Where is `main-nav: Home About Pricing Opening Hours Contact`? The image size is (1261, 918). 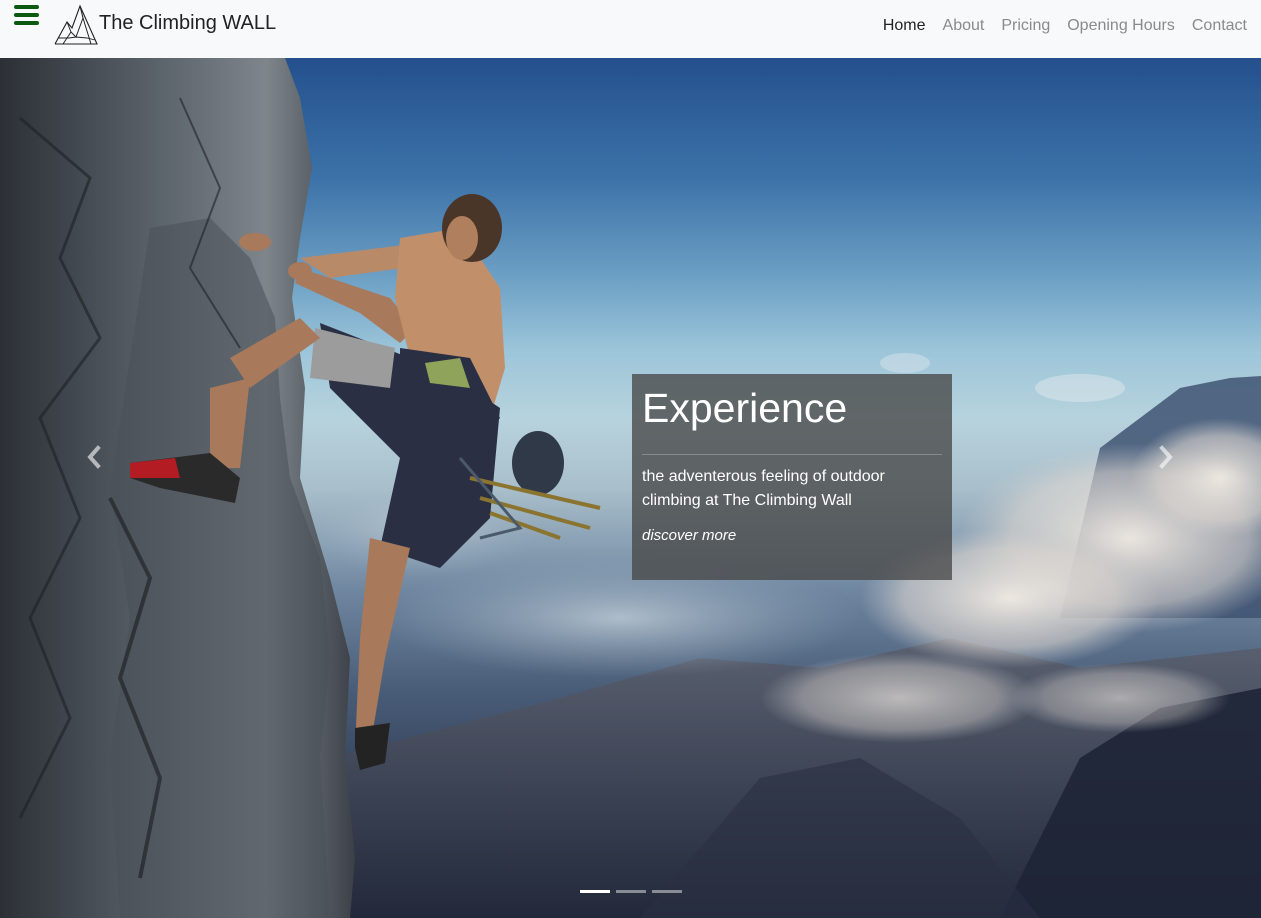
main-nav: Home About Pricing Opening Hours Contact is located at coordinates (1056, 25).